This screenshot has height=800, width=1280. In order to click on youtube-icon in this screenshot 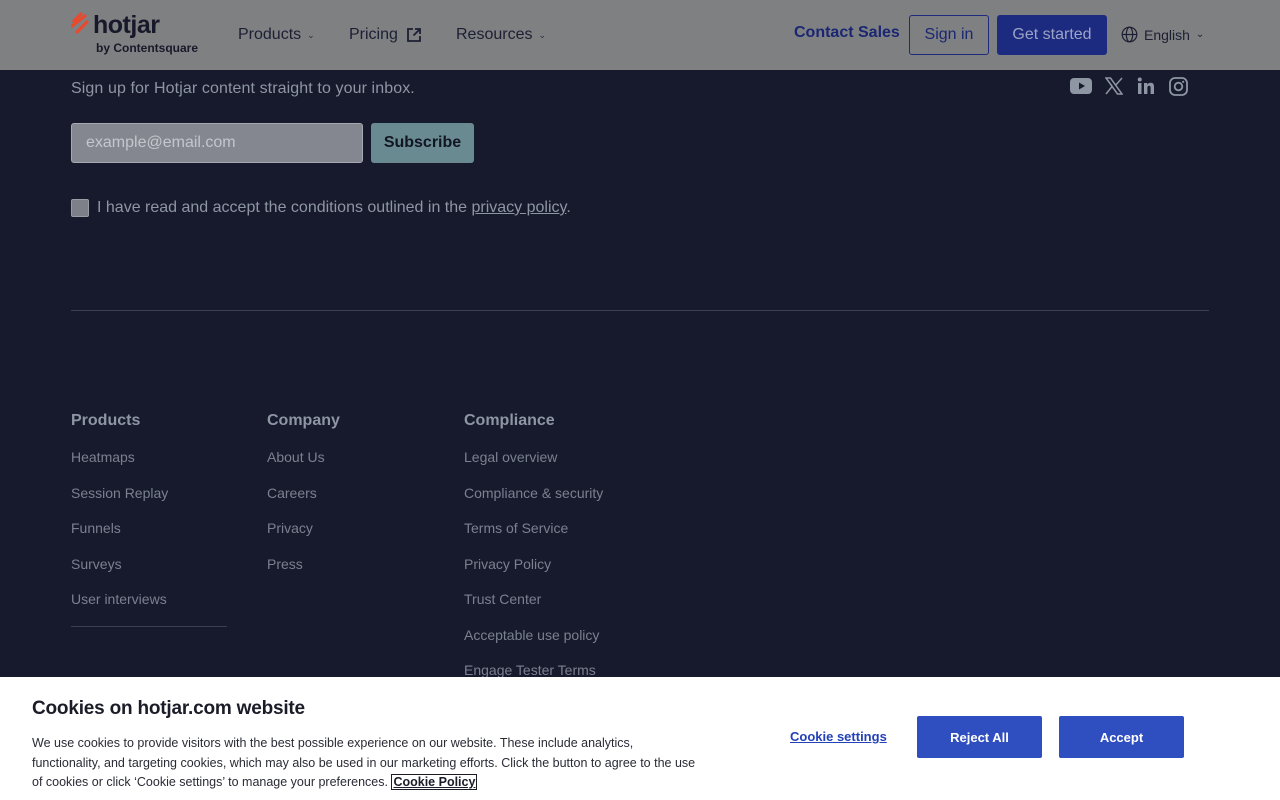, I will do `click(1081, 86)`.